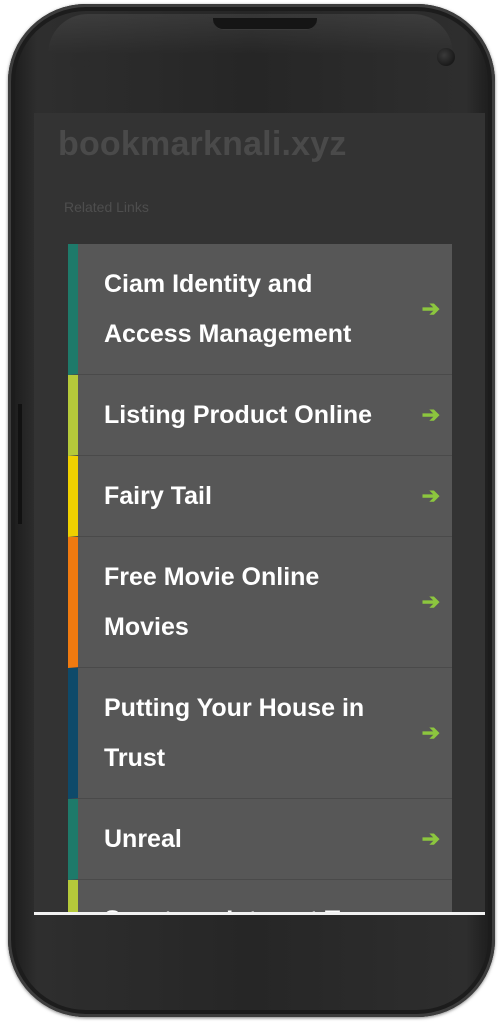  What do you see at coordinates (260, 839) in the screenshot?
I see `list-item: Unreal ➔` at bounding box center [260, 839].